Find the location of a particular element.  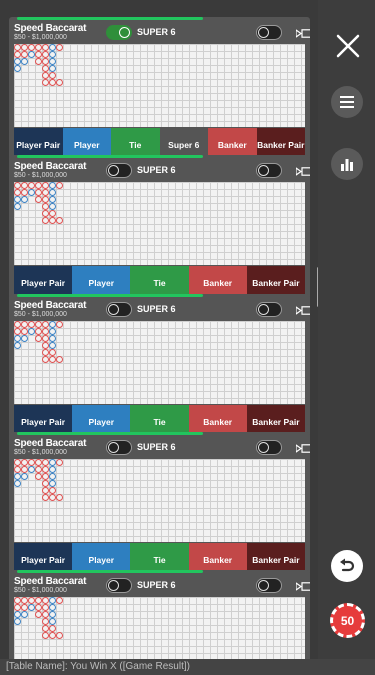

game-result-message: [Table Name]: You Win X ([Game Result]) is located at coordinates (187, 667).